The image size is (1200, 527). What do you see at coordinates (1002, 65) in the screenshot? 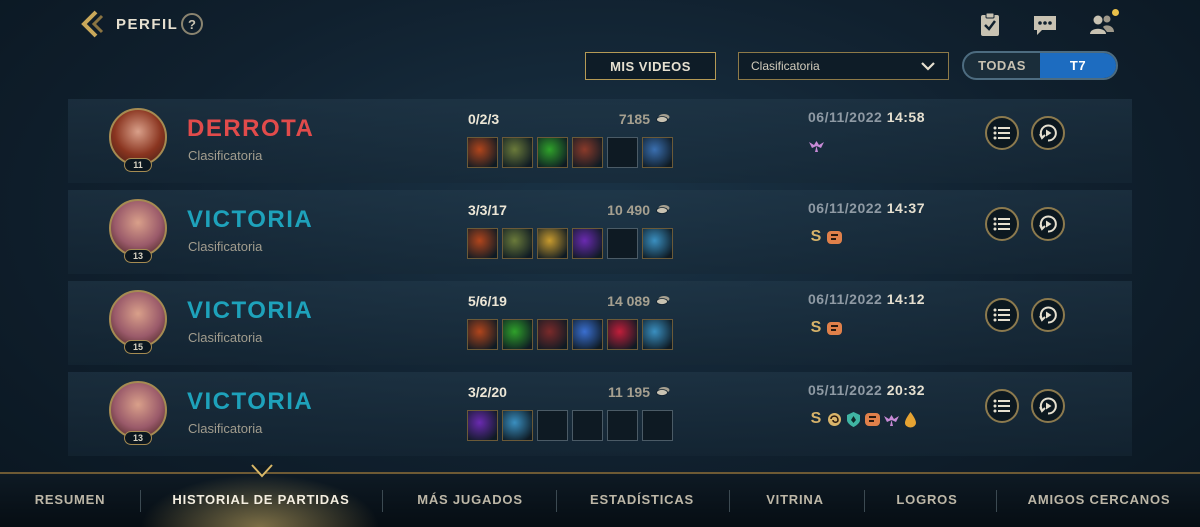
I see `filter-all: TODAS` at bounding box center [1002, 65].